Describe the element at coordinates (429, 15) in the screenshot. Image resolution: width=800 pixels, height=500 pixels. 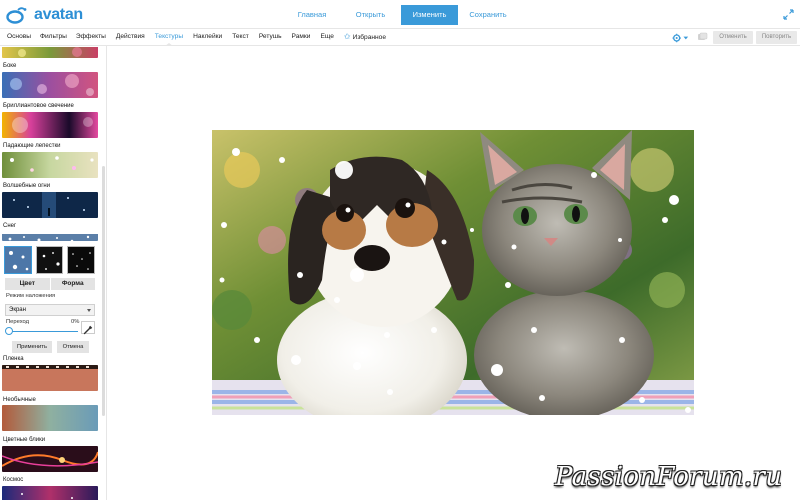
I see `nav-edit: Изменить` at that location.